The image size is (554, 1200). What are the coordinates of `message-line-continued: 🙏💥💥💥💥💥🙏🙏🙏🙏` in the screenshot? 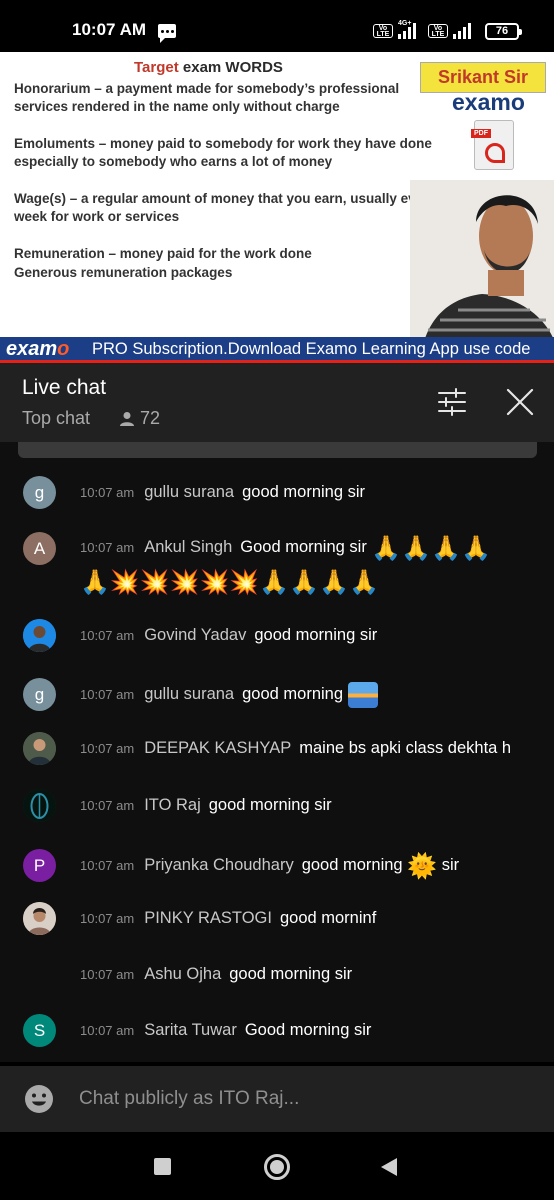 It's located at (312, 581).